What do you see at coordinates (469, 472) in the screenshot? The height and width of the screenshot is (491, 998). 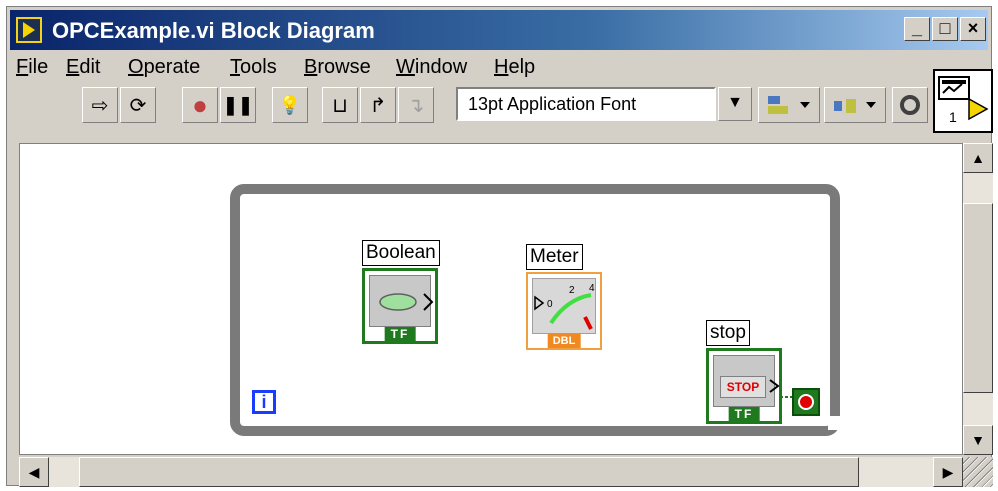 I see `horizontal-scroll-thumb` at bounding box center [469, 472].